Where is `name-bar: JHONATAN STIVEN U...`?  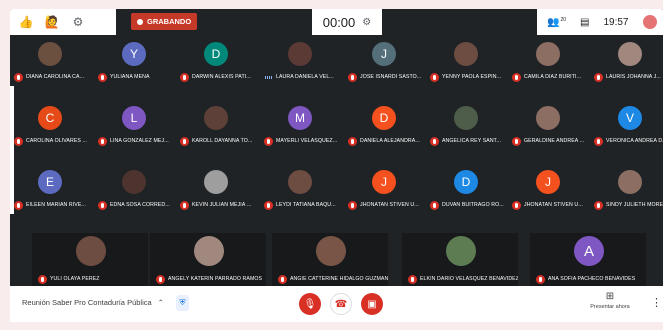
name-bar: JHONATAN STIVEN U... is located at coordinates (551, 205).